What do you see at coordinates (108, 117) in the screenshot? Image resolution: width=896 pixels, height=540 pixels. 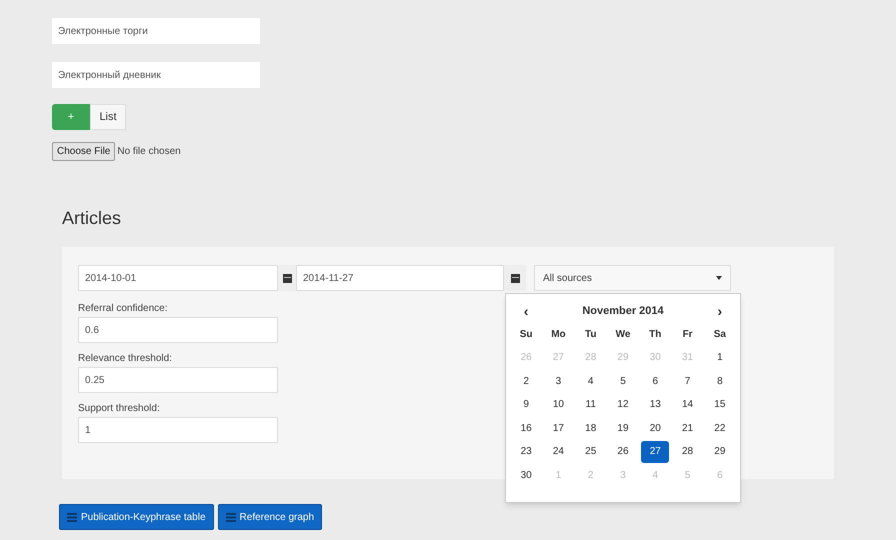 I see `list-button: List` at bounding box center [108, 117].